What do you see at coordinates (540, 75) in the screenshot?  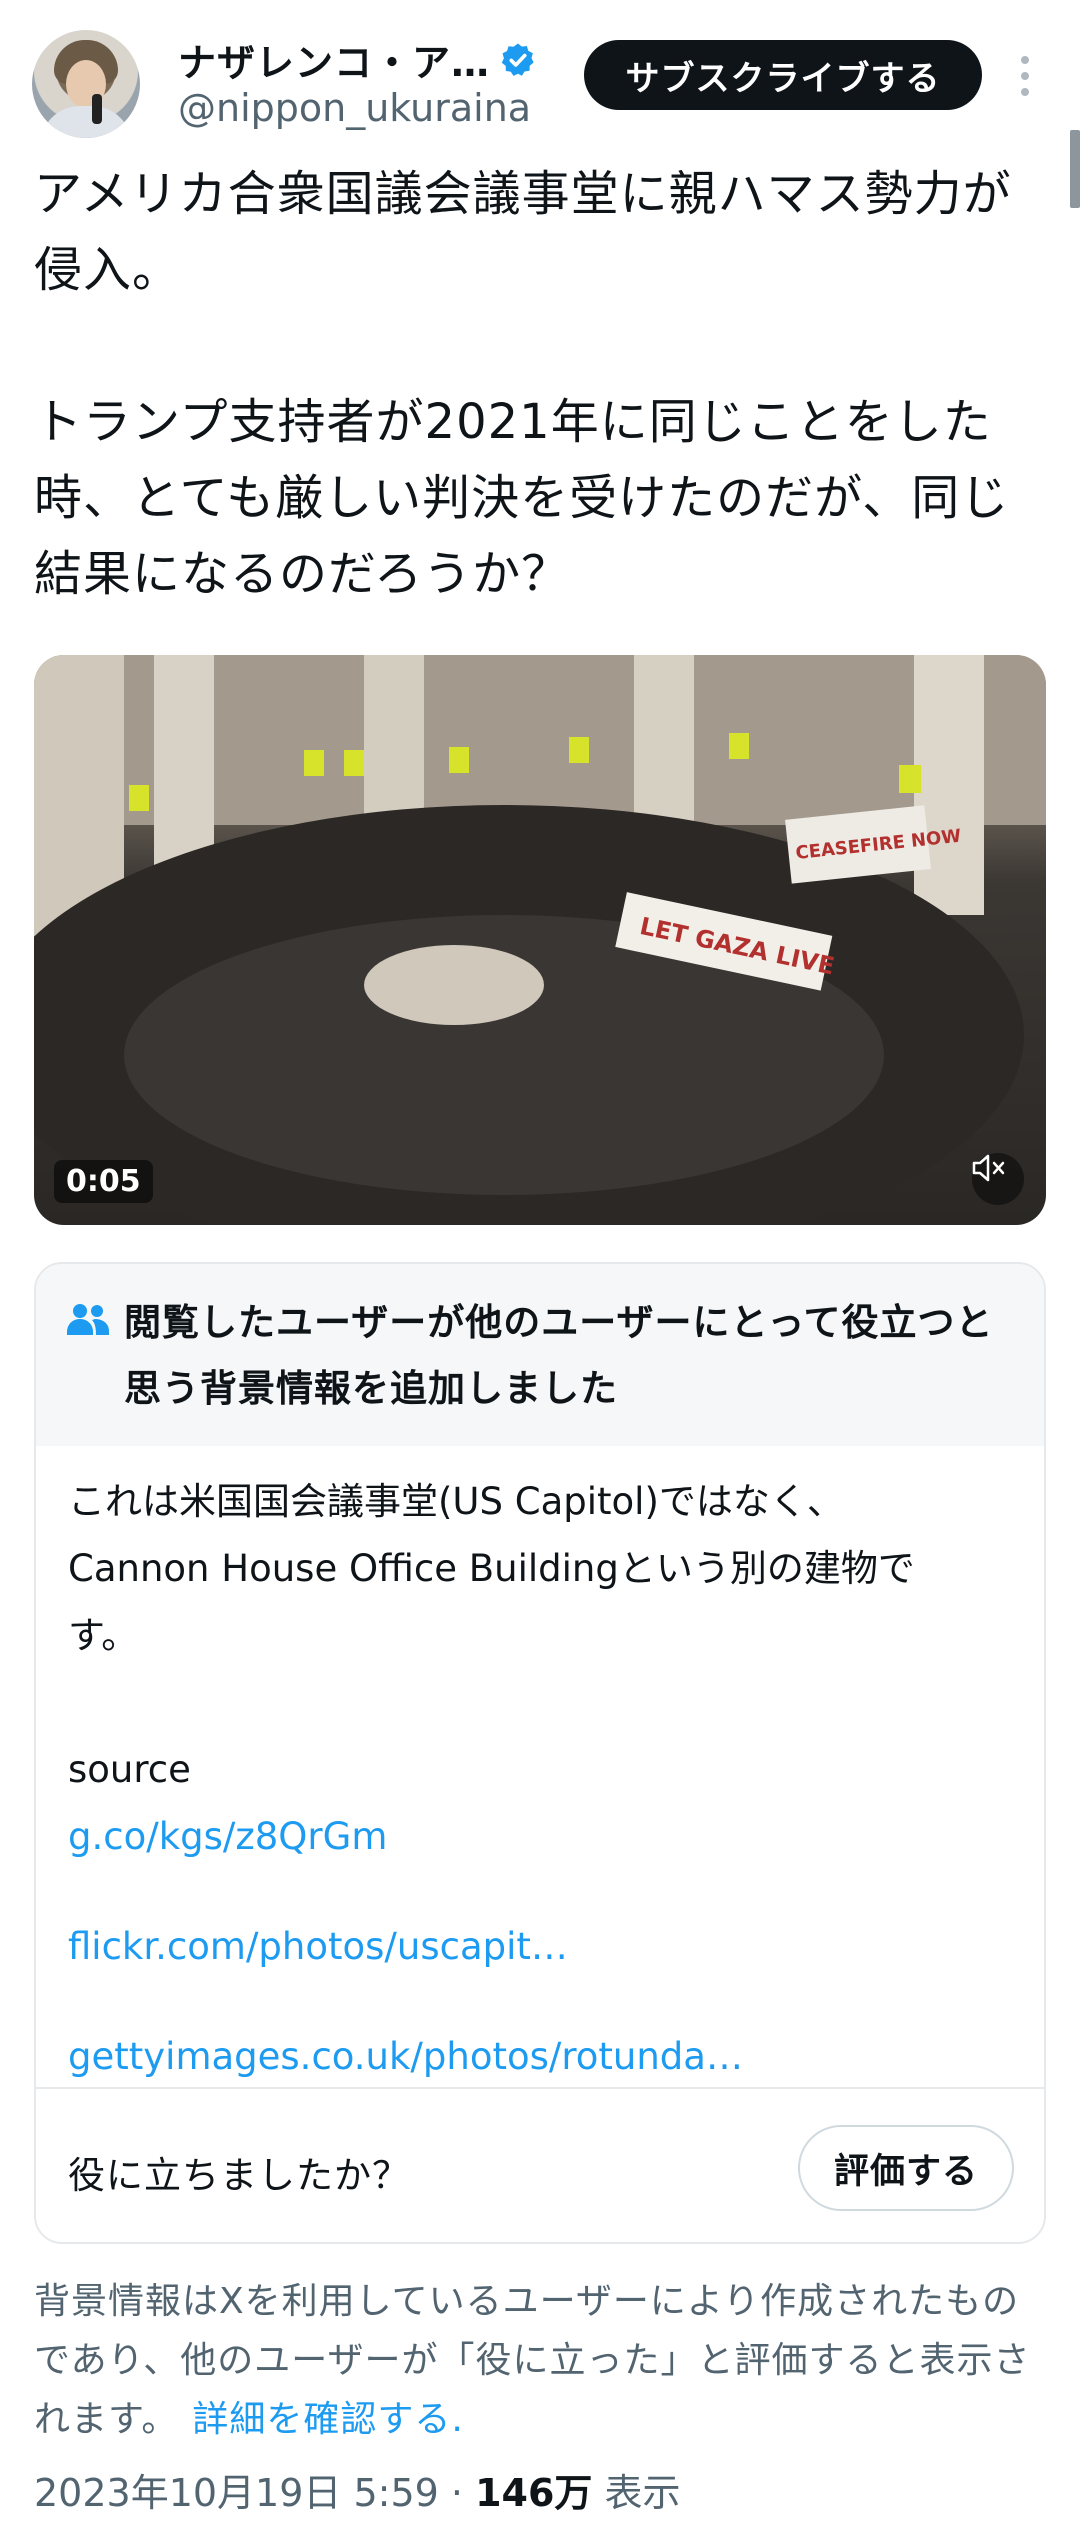 I see `tweet-header: ナザレンコ・ア… @nippon_ukuraina サブスクライブする` at bounding box center [540, 75].